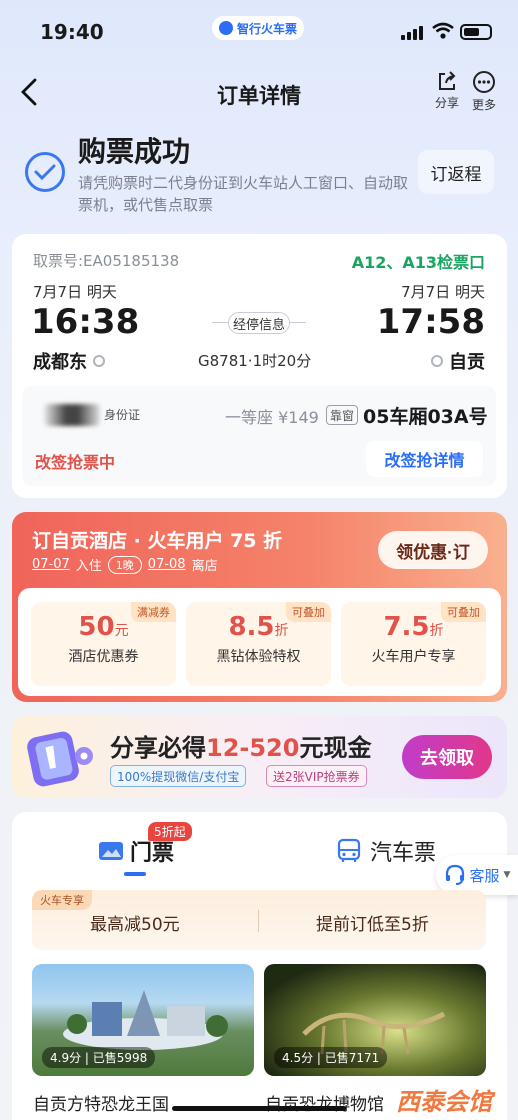 This screenshot has width=518, height=1120. I want to click on more-button: 更多, so click(484, 91).